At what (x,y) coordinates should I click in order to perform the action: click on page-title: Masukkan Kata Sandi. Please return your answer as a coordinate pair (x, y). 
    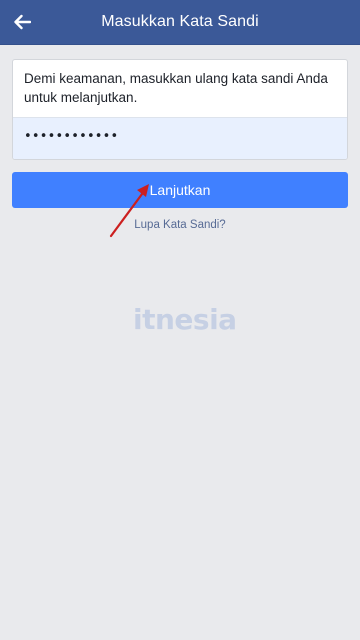
    Looking at the image, I should click on (180, 21).